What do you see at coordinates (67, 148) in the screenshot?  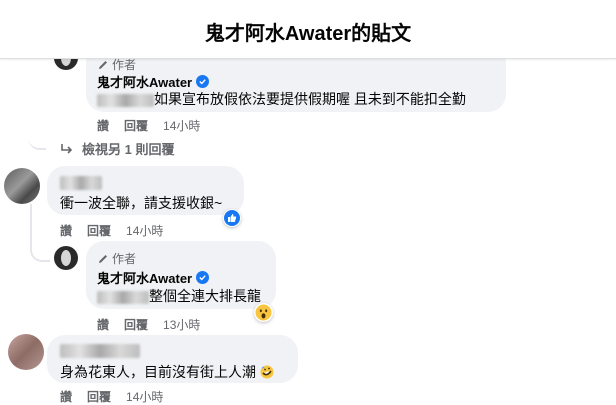 I see `reply-arrow-icon` at bounding box center [67, 148].